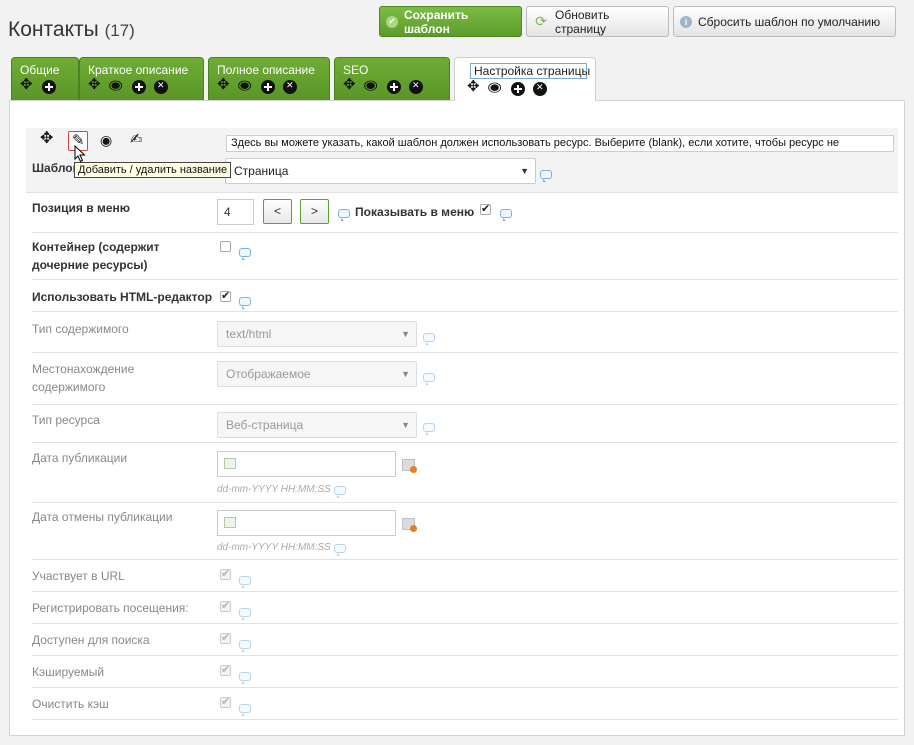 The height and width of the screenshot is (745, 914). Describe the element at coordinates (45, 78) in the screenshot. I see `tab-general: Общие` at that location.